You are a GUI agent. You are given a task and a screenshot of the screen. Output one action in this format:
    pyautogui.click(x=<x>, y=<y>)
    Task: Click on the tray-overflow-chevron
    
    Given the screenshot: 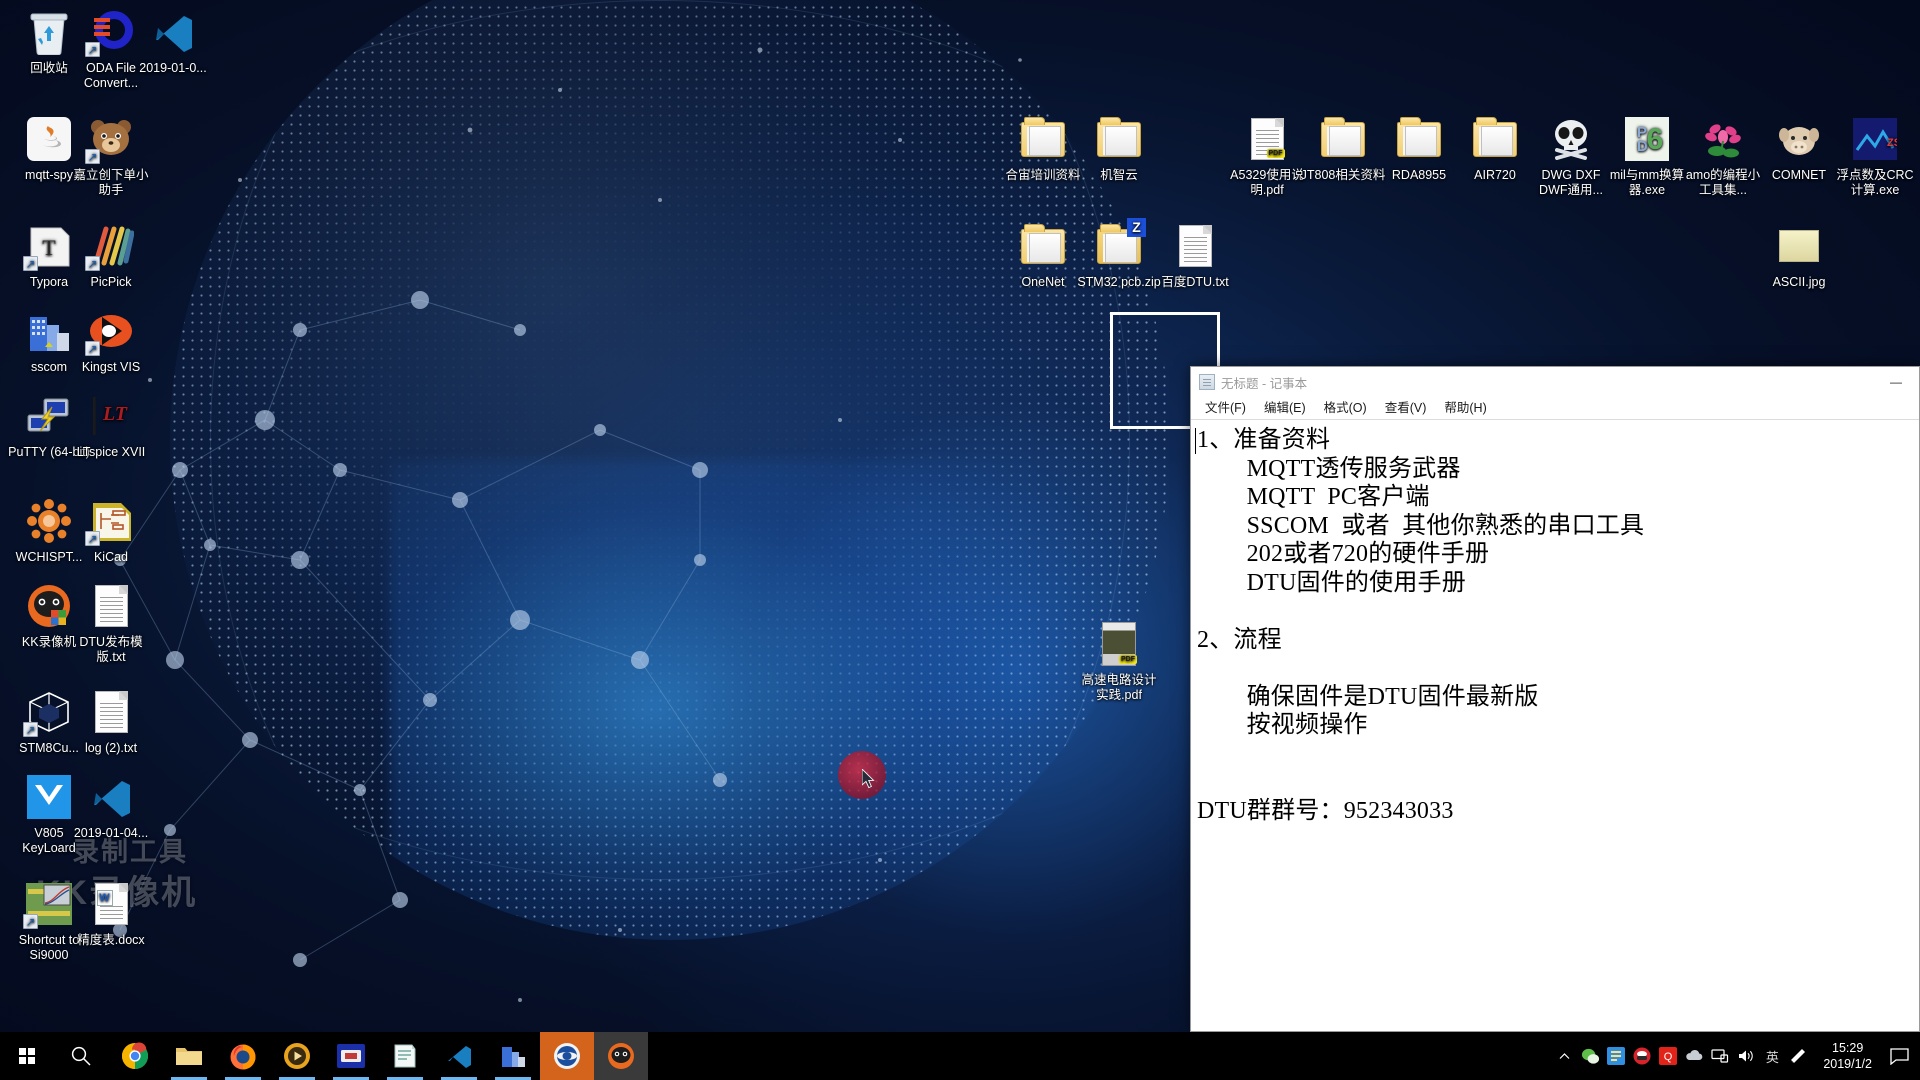 What is the action you would take?
    pyautogui.click(x=1564, y=1056)
    